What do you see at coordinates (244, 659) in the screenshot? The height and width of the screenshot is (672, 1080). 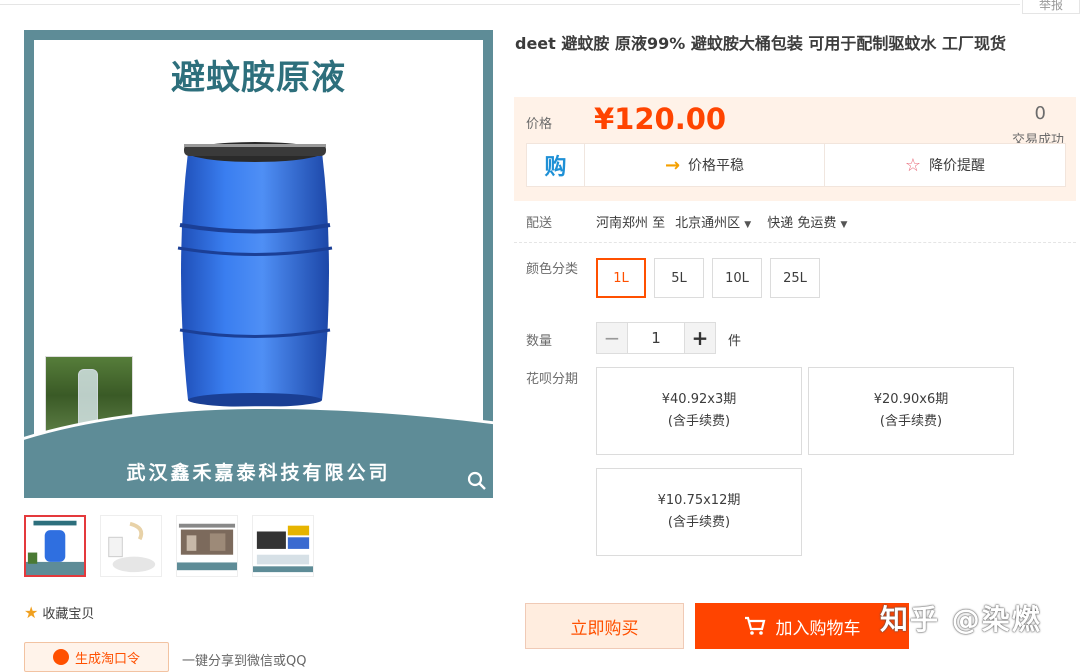 I see `share-link: 一键分享到微信或QQ` at bounding box center [244, 659].